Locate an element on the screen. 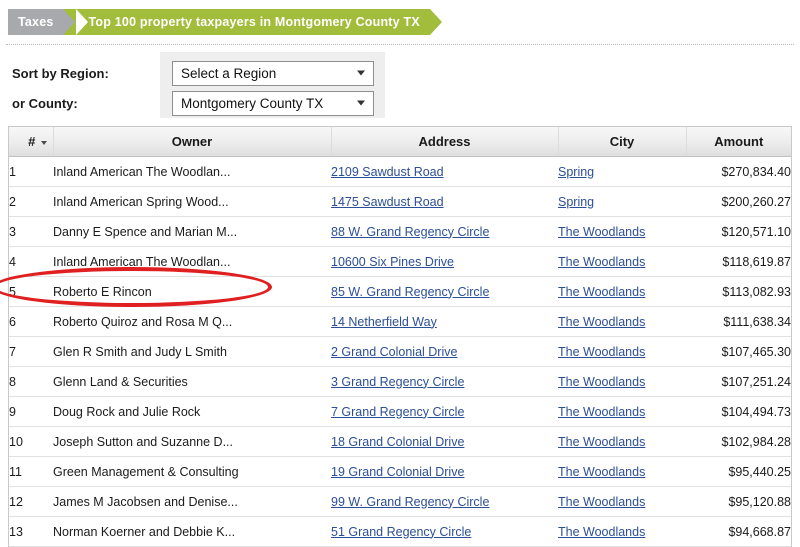  region-select-value: Select a Region is located at coordinates (229, 73).